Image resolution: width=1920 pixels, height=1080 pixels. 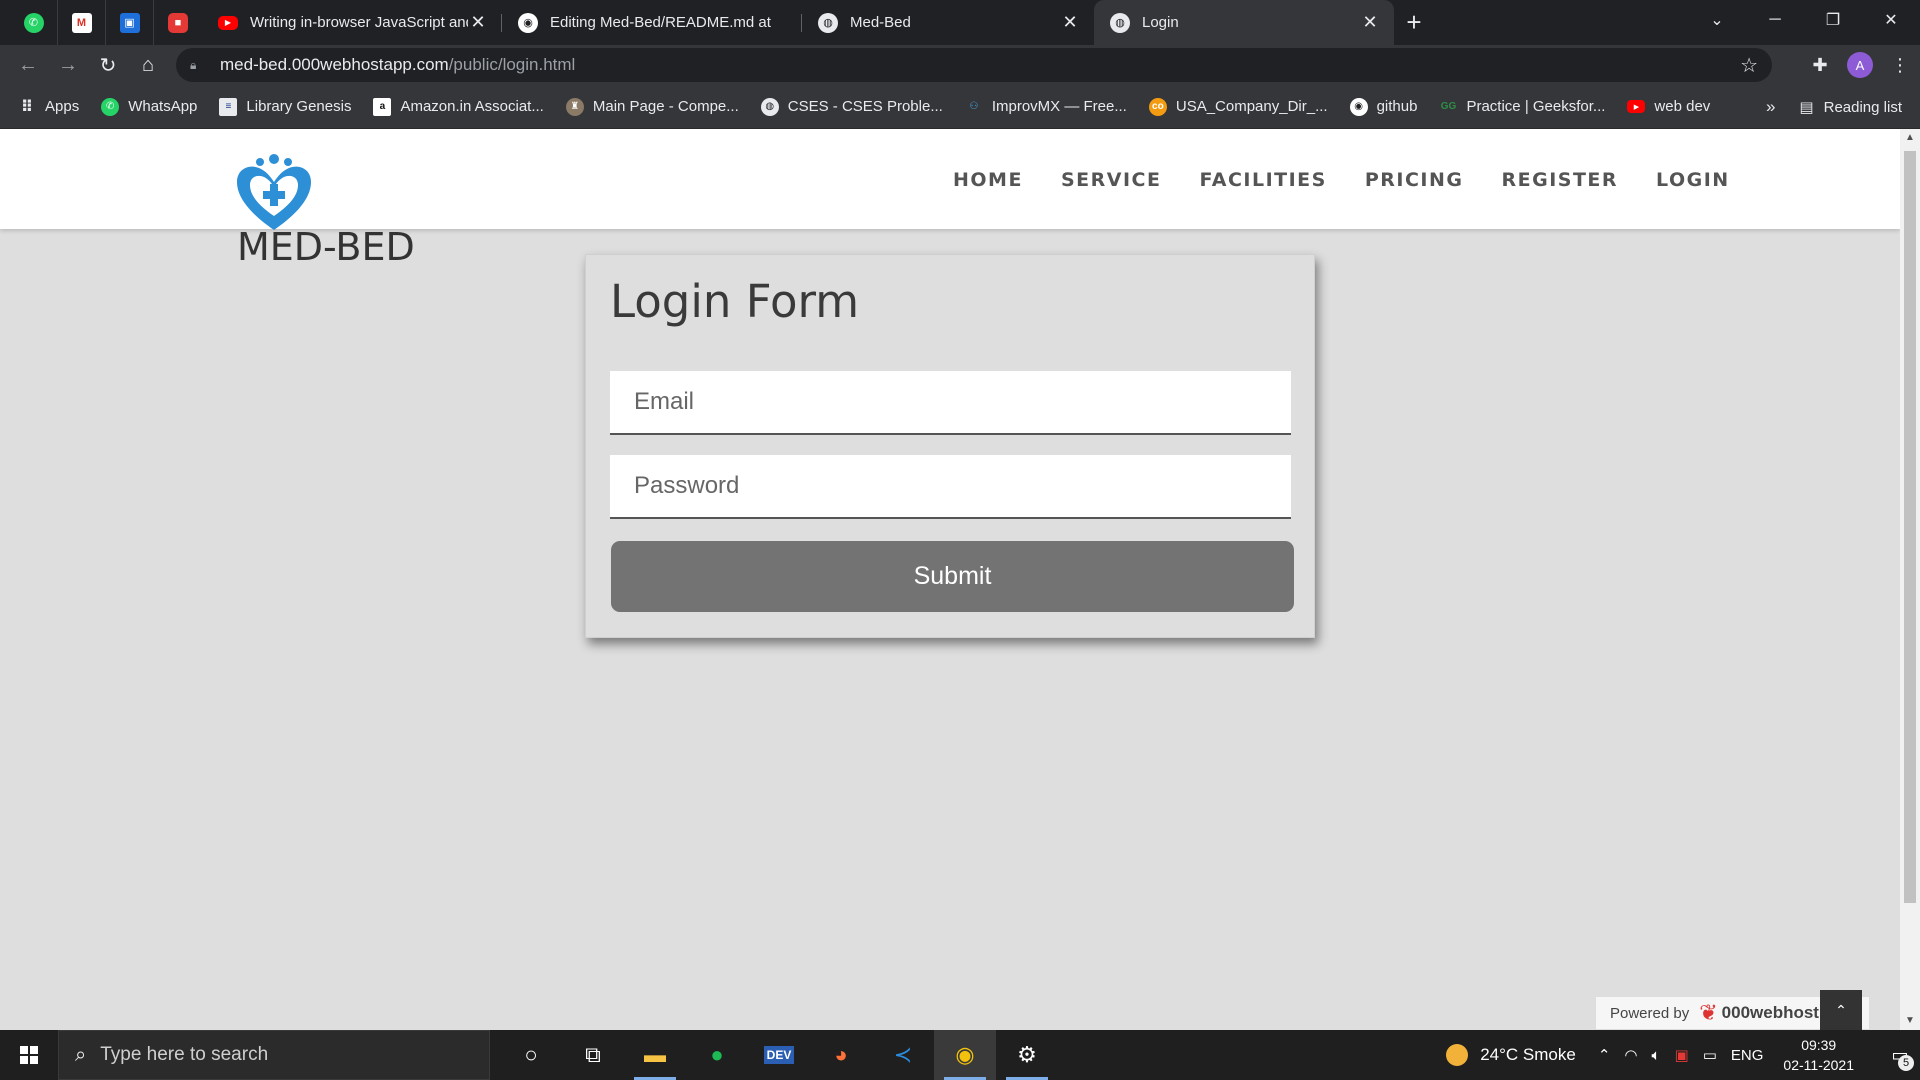 I want to click on med-bed-logo-icon, so click(x=274, y=192).